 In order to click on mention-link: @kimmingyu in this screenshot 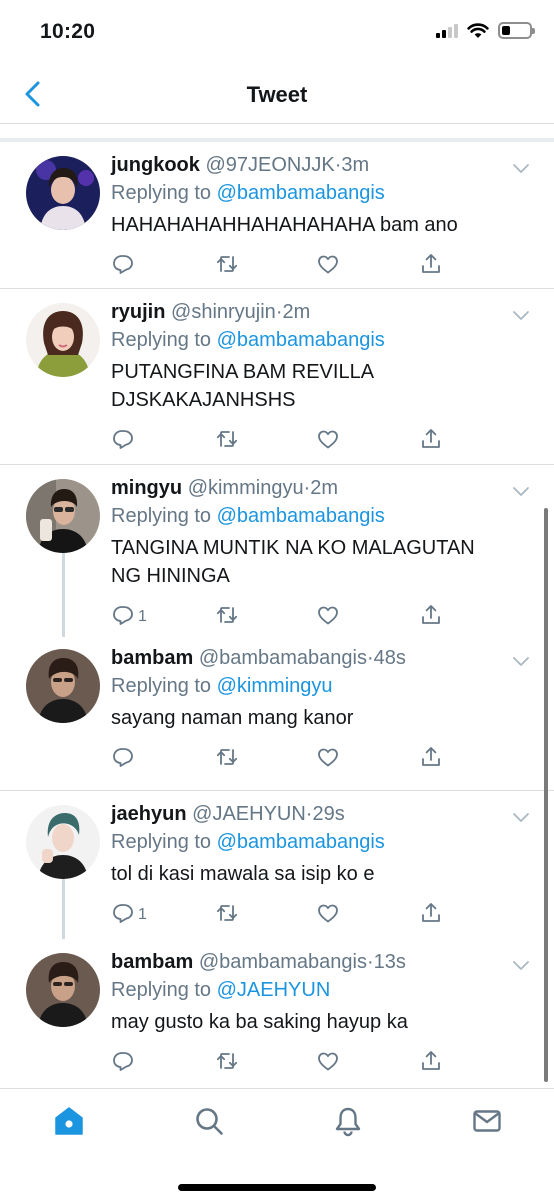, I will do `click(275, 686)`.